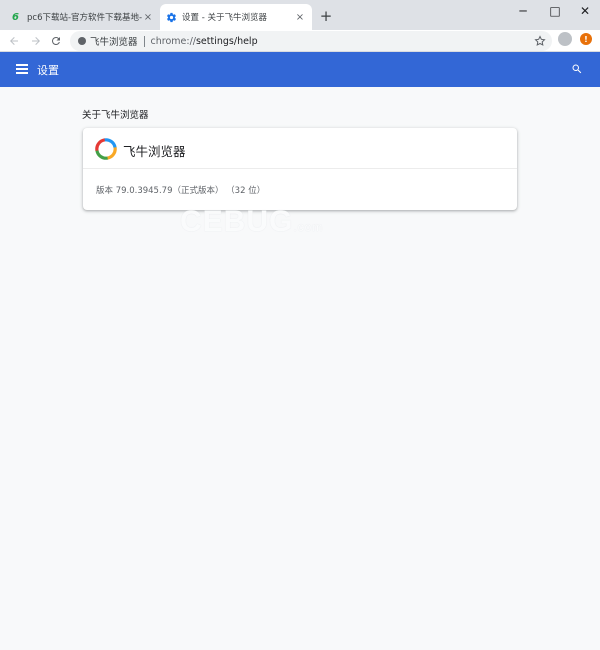  Describe the element at coordinates (555, 11) in the screenshot. I see `maximize-button: □` at that location.